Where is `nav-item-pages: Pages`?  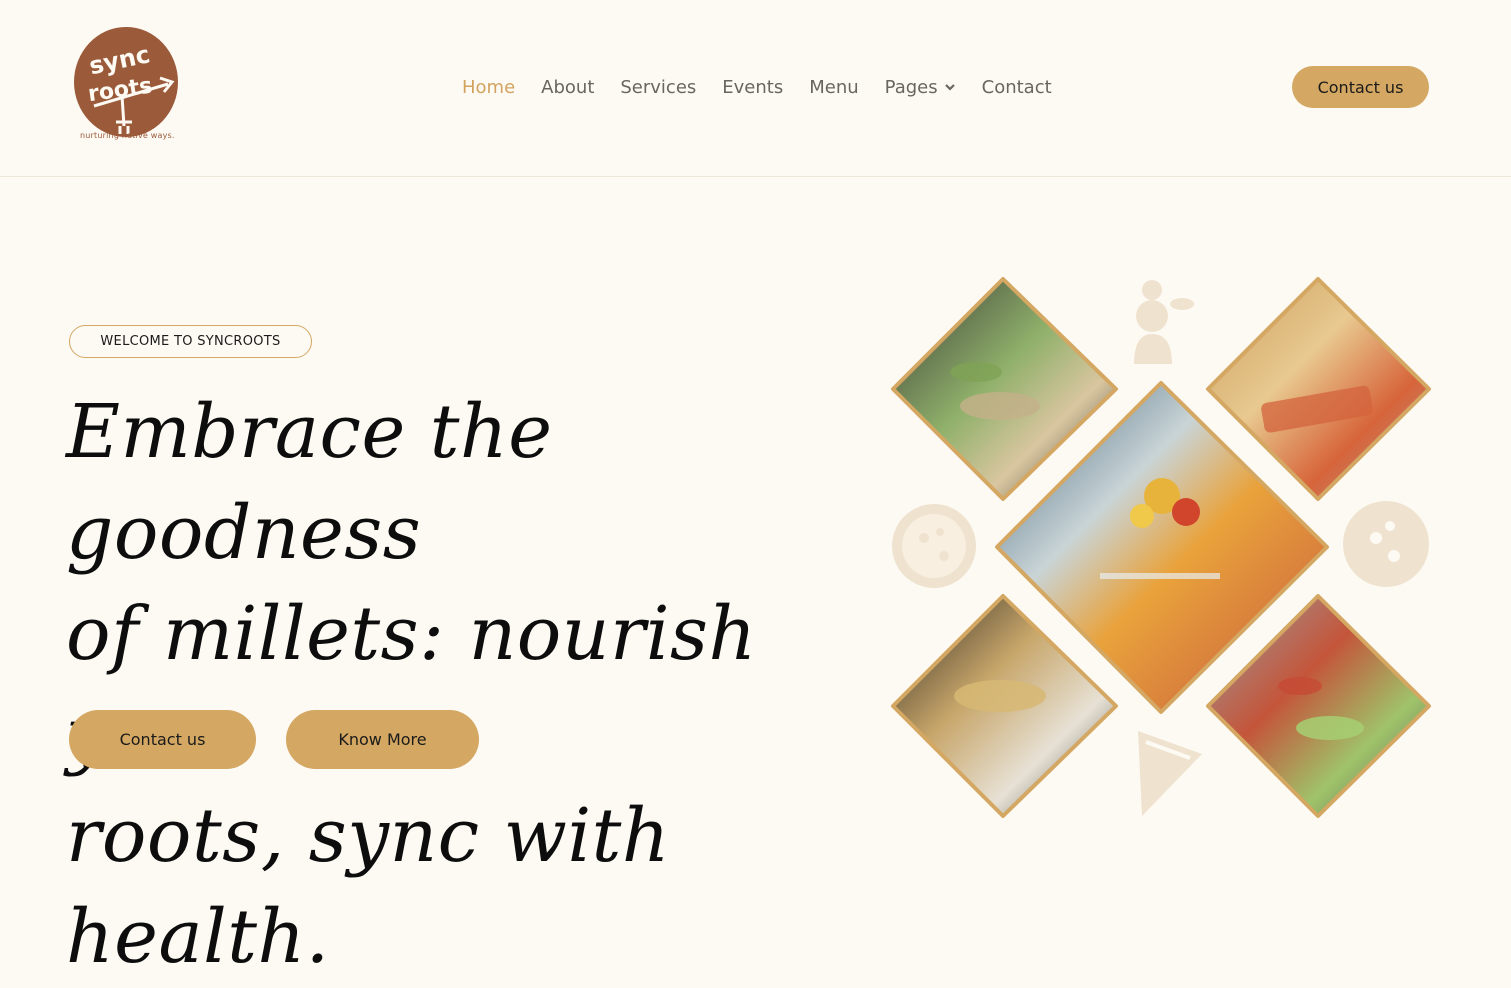 nav-item-pages: Pages is located at coordinates (920, 87).